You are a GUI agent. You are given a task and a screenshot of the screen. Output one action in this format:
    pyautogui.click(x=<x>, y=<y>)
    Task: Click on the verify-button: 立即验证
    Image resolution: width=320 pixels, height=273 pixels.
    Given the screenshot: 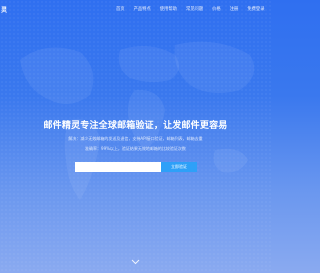 What is the action you would take?
    pyautogui.click(x=179, y=167)
    